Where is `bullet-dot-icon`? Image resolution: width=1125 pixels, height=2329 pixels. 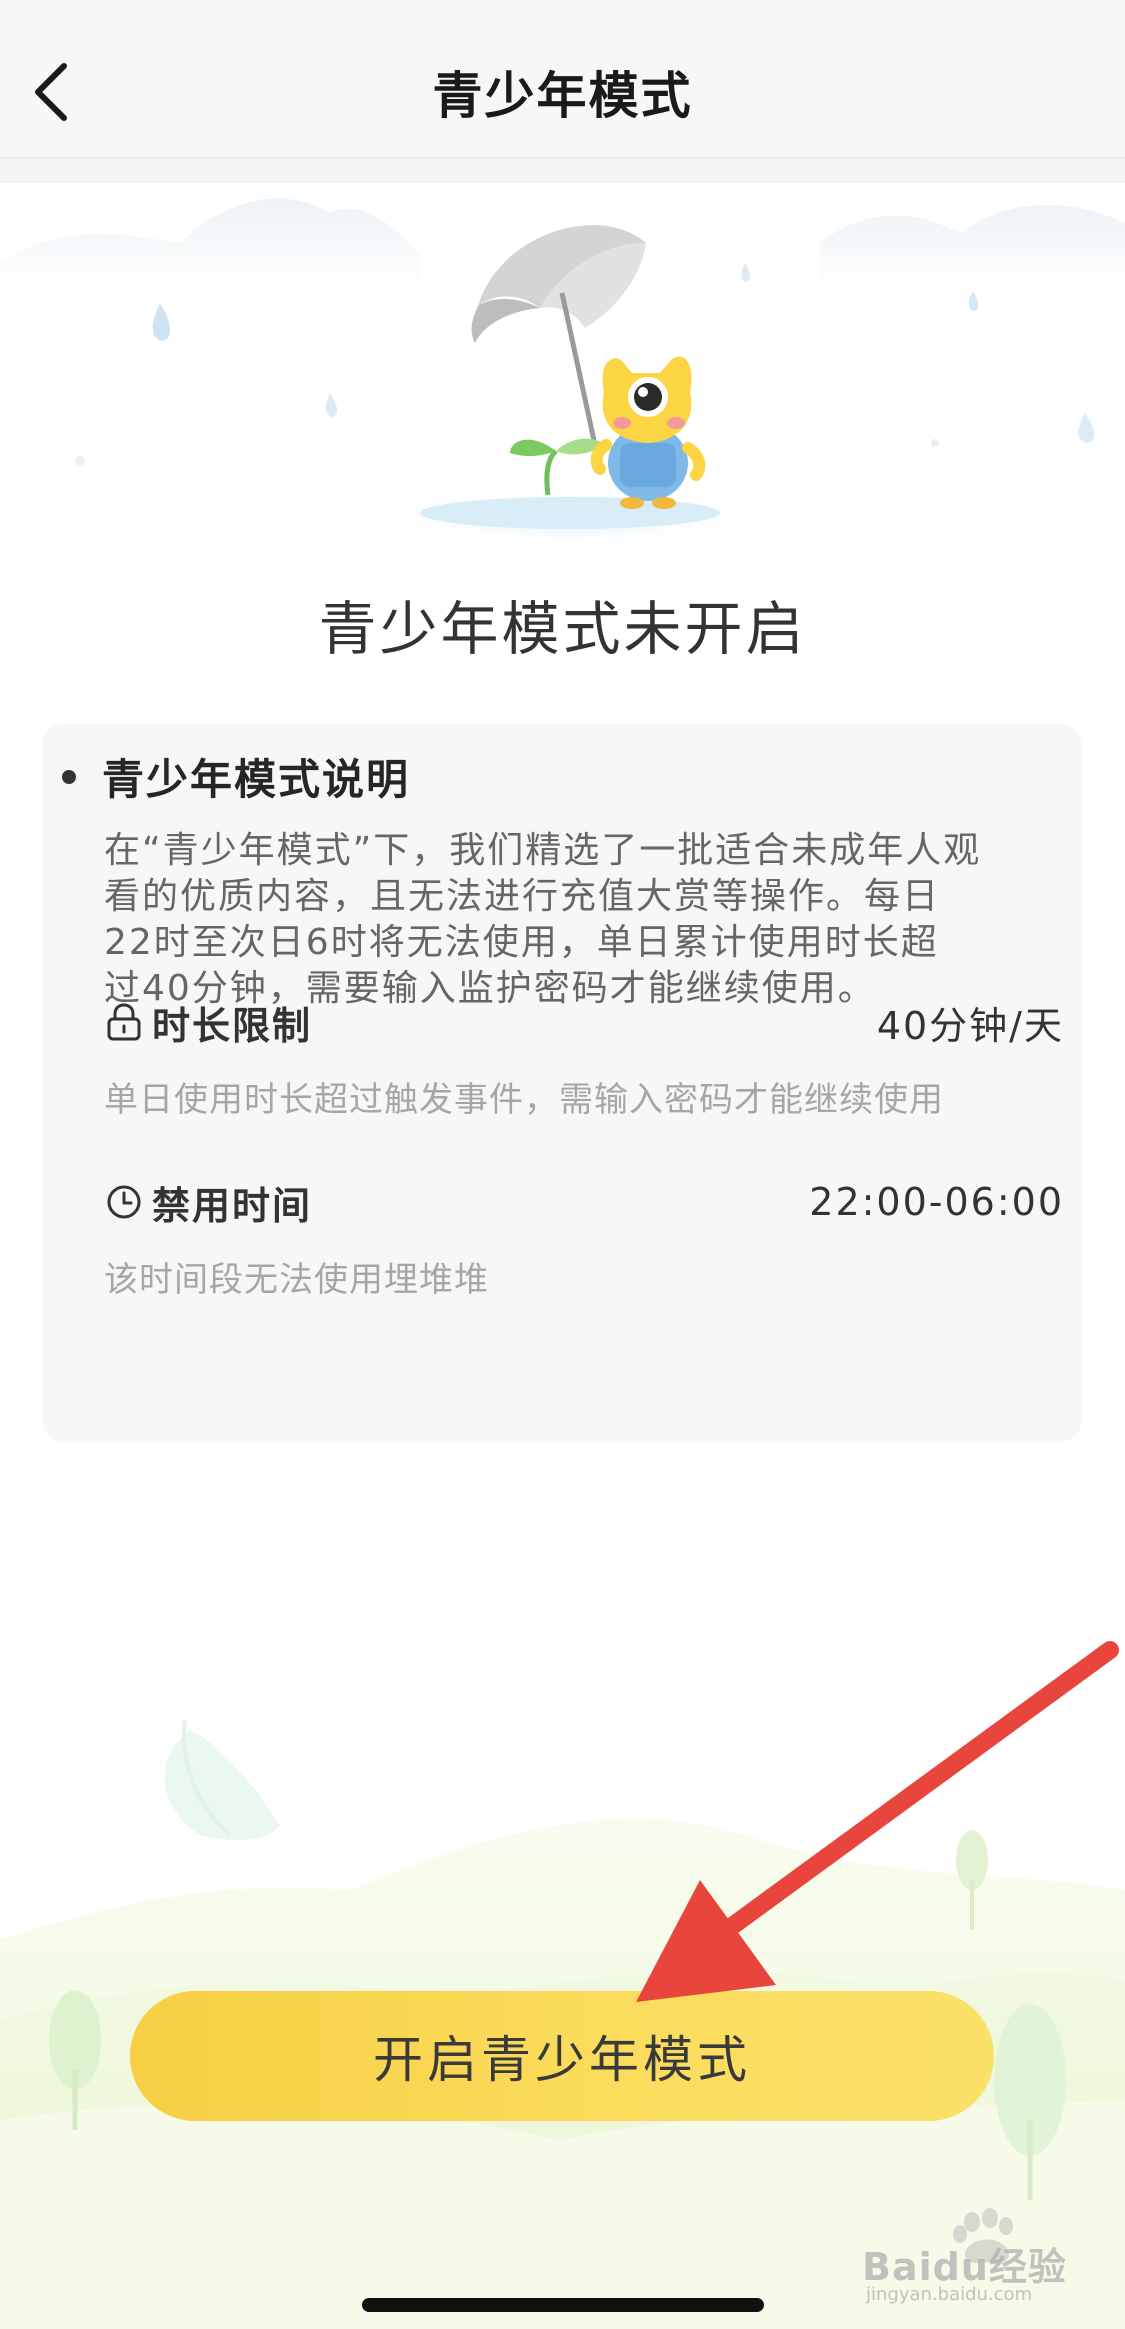 bullet-dot-icon is located at coordinates (69, 776).